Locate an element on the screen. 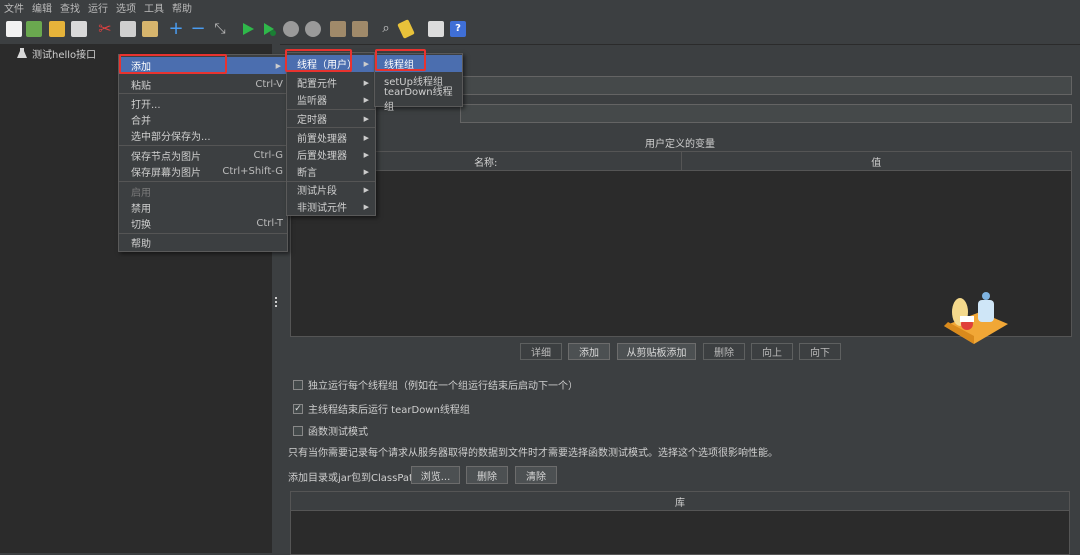 Image resolution: width=1080 pixels, height=555 pixels. menu-item-post-processor: 后置处理器 ▶ is located at coordinates (331, 154).